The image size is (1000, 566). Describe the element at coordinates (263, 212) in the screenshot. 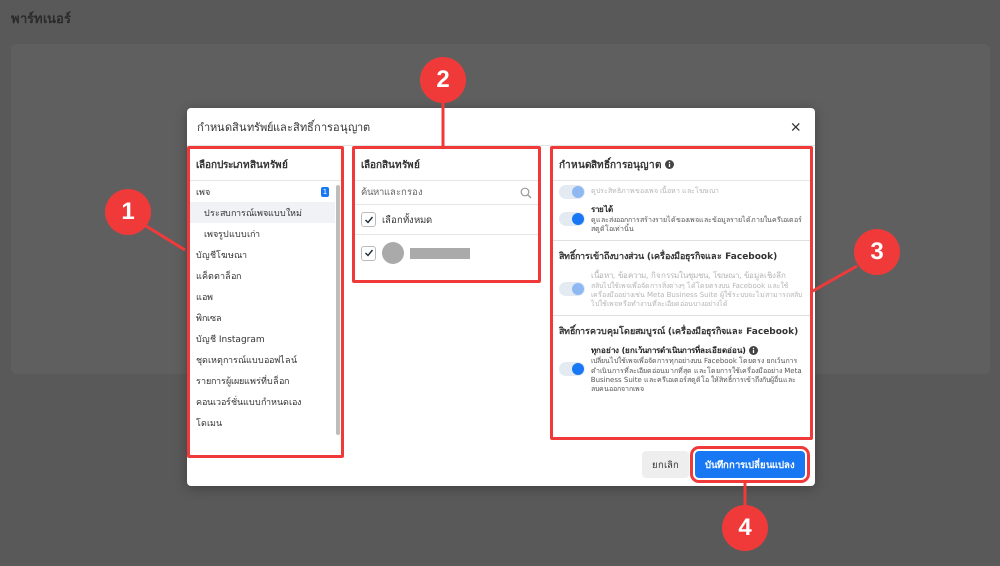

I see `asset-type-item: ประสบการณ์เพจแบบใหม่` at that location.